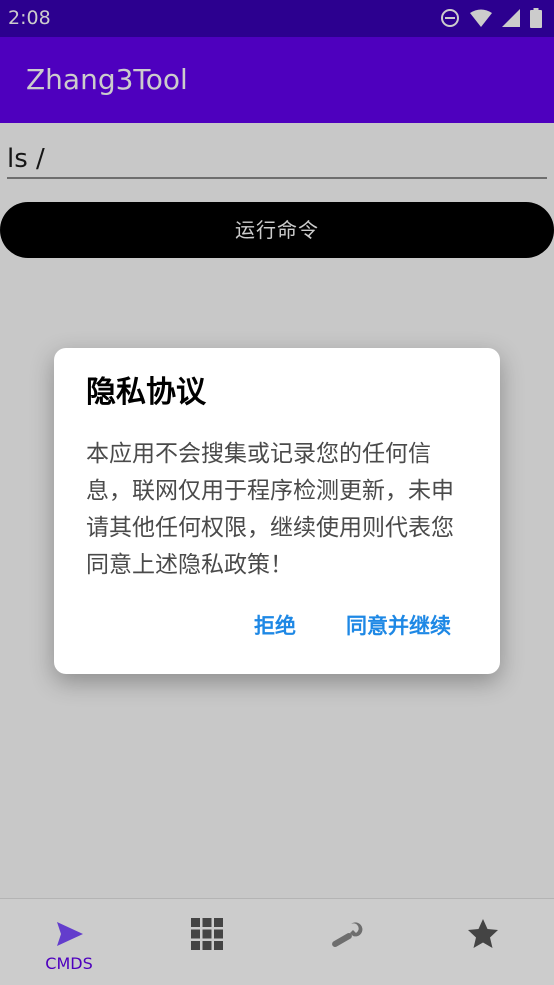  What do you see at coordinates (398, 626) in the screenshot?
I see `agree-continue-button: 同意并继续` at bounding box center [398, 626].